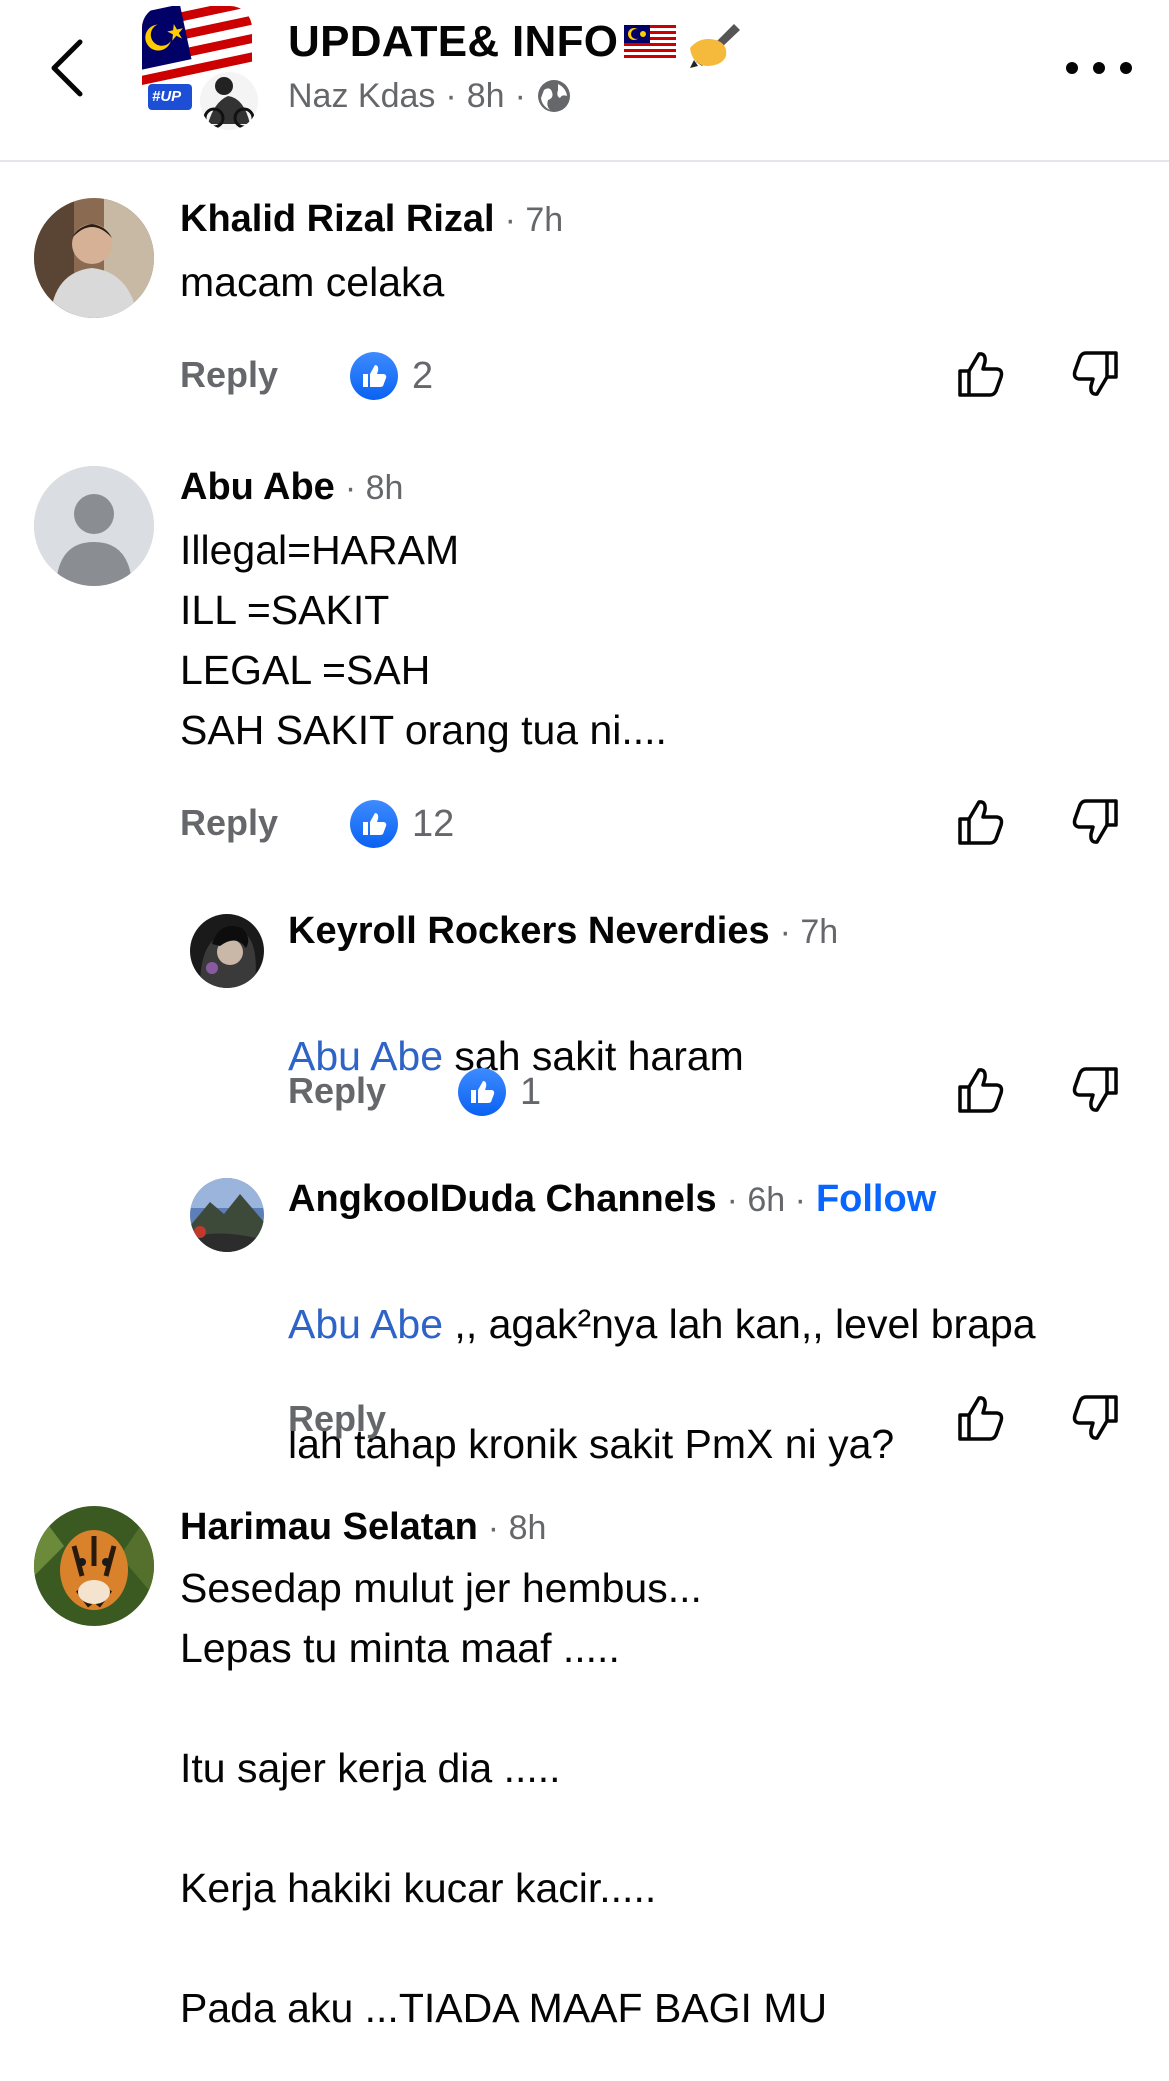 The height and width of the screenshot is (2081, 1169). Describe the element at coordinates (337, 219) in the screenshot. I see `commenter-name: Khalid Rizal Rizal` at that location.